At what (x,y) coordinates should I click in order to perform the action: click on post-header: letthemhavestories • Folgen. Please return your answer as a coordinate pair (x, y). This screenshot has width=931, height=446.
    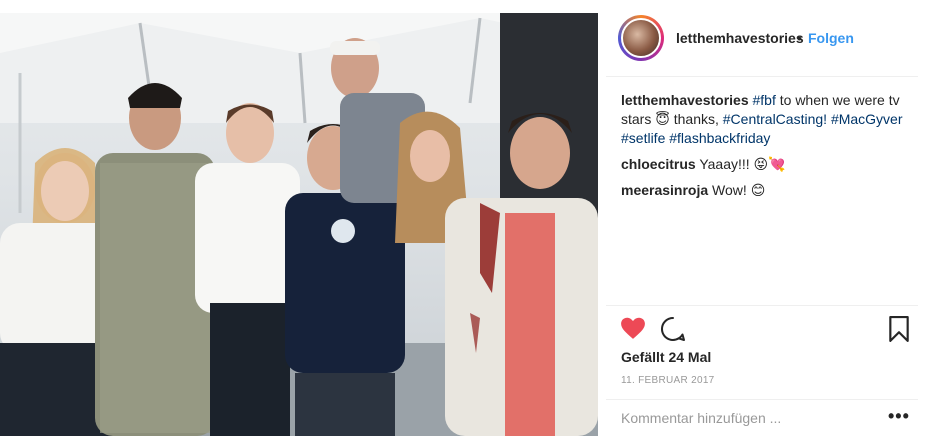
    Looking at the image, I should click on (762, 45).